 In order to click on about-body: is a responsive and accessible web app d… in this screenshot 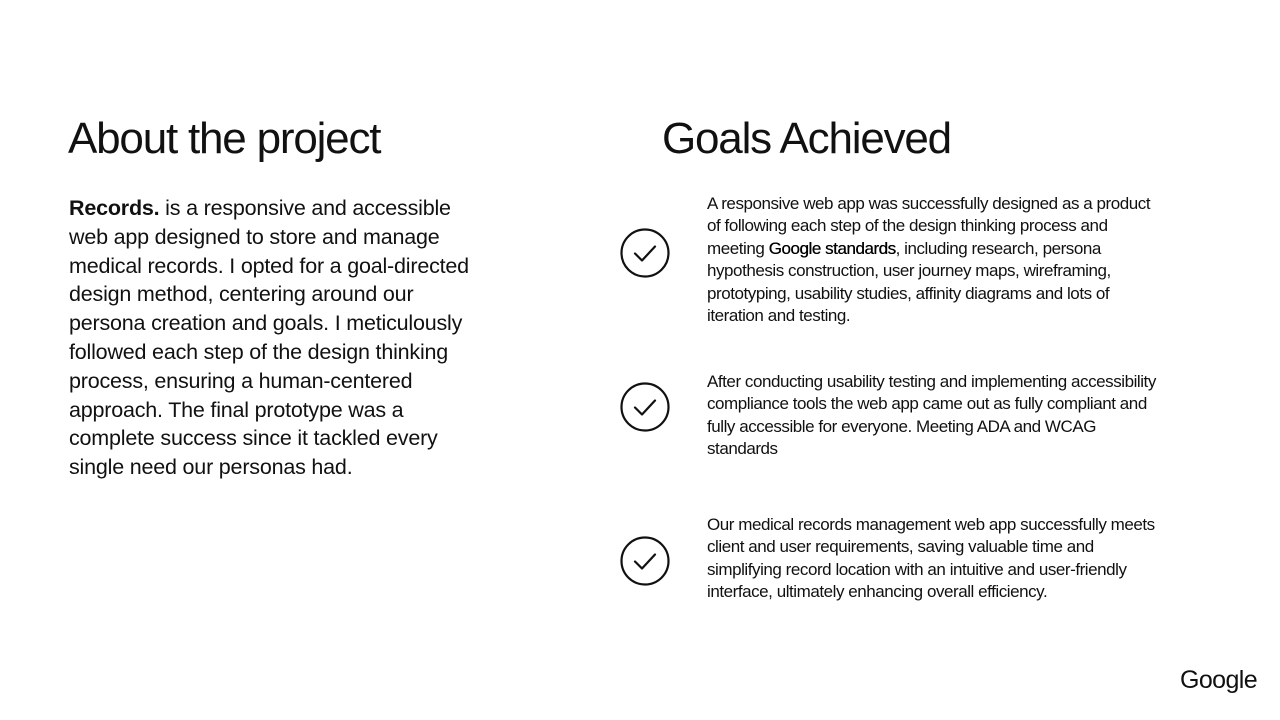, I will do `click(269, 338)`.